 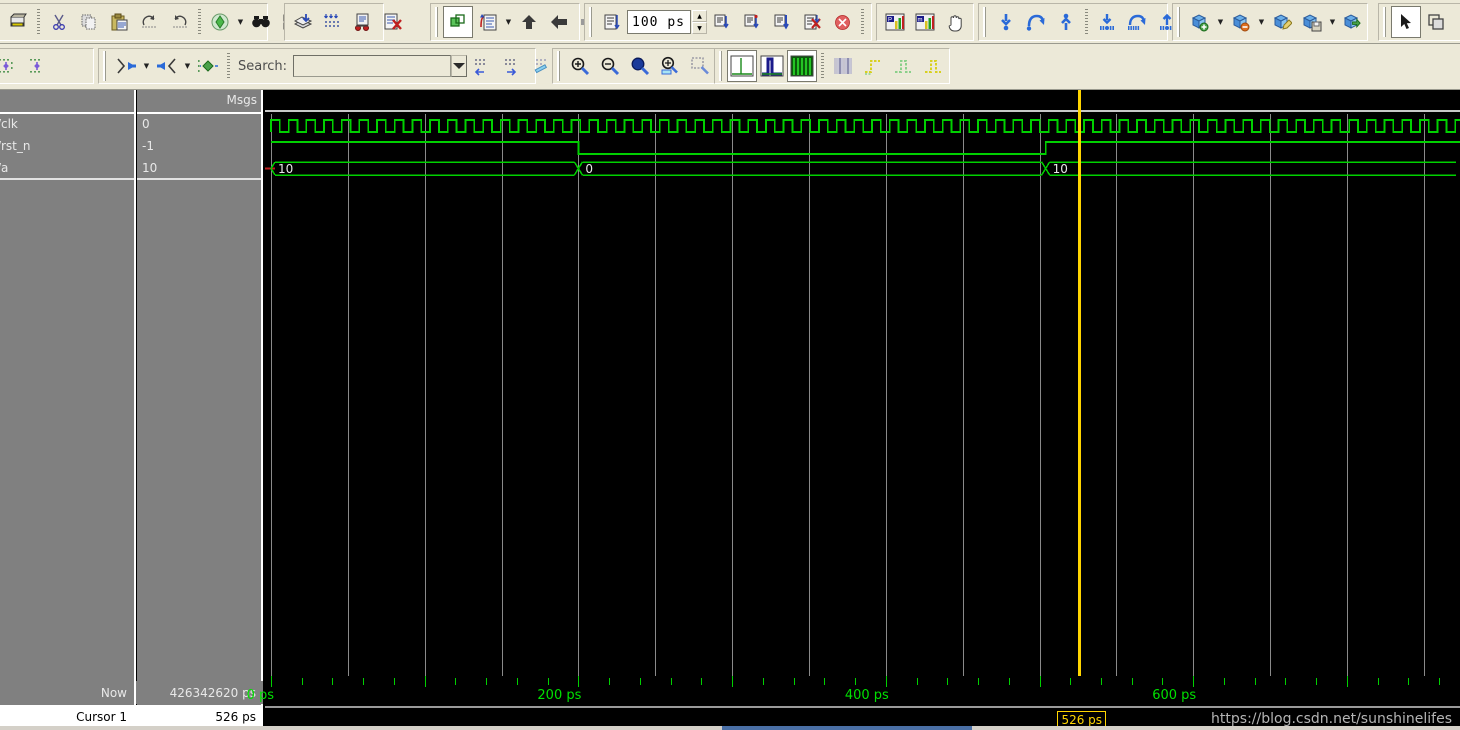 What do you see at coordinates (393, 22) in the screenshot?
I see `end-simulation-icon` at bounding box center [393, 22].